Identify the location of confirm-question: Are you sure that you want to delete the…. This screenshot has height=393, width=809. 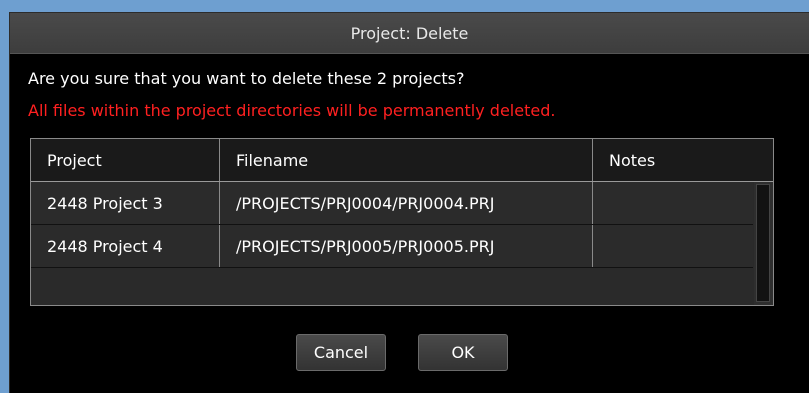
(246, 78).